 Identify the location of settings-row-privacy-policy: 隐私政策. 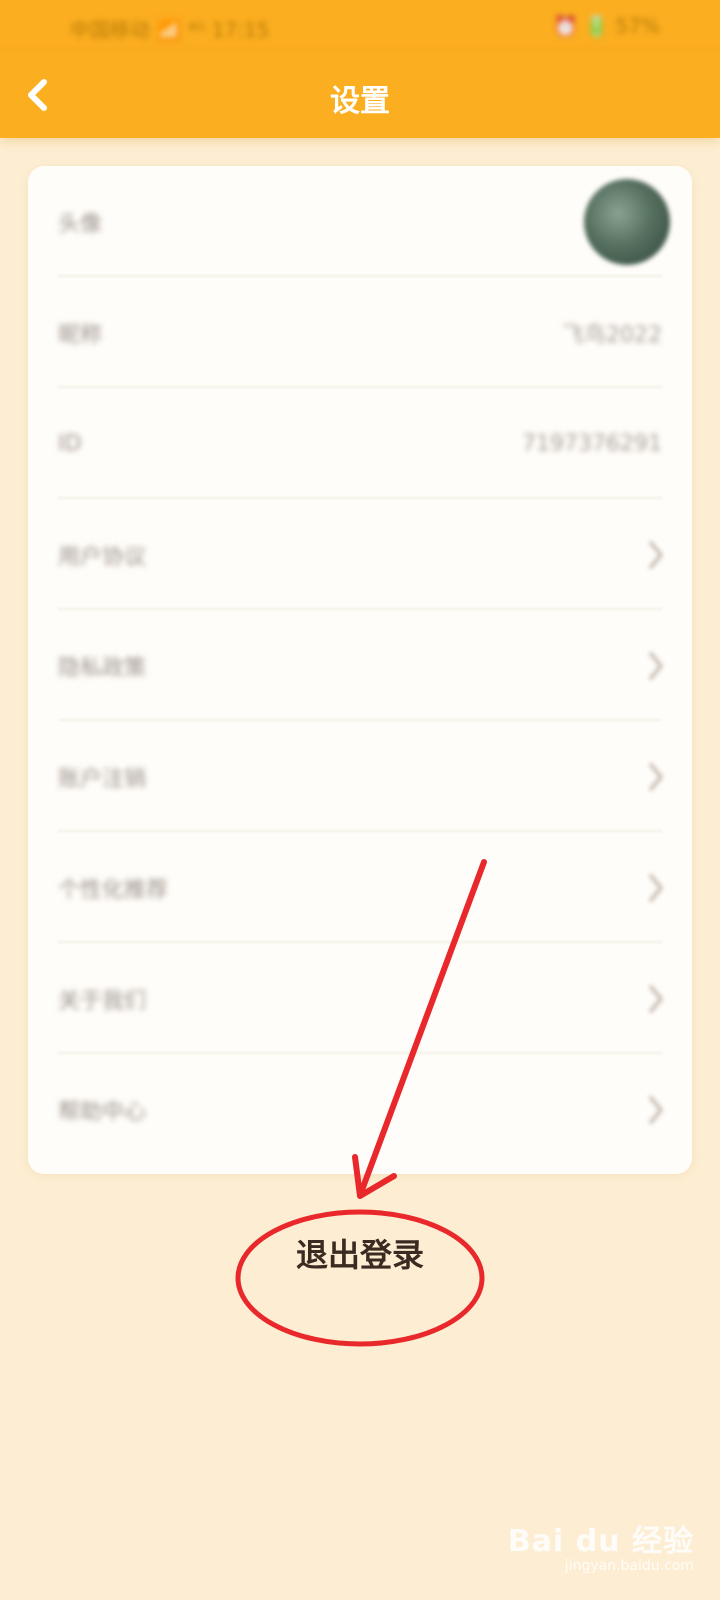
(360, 665).